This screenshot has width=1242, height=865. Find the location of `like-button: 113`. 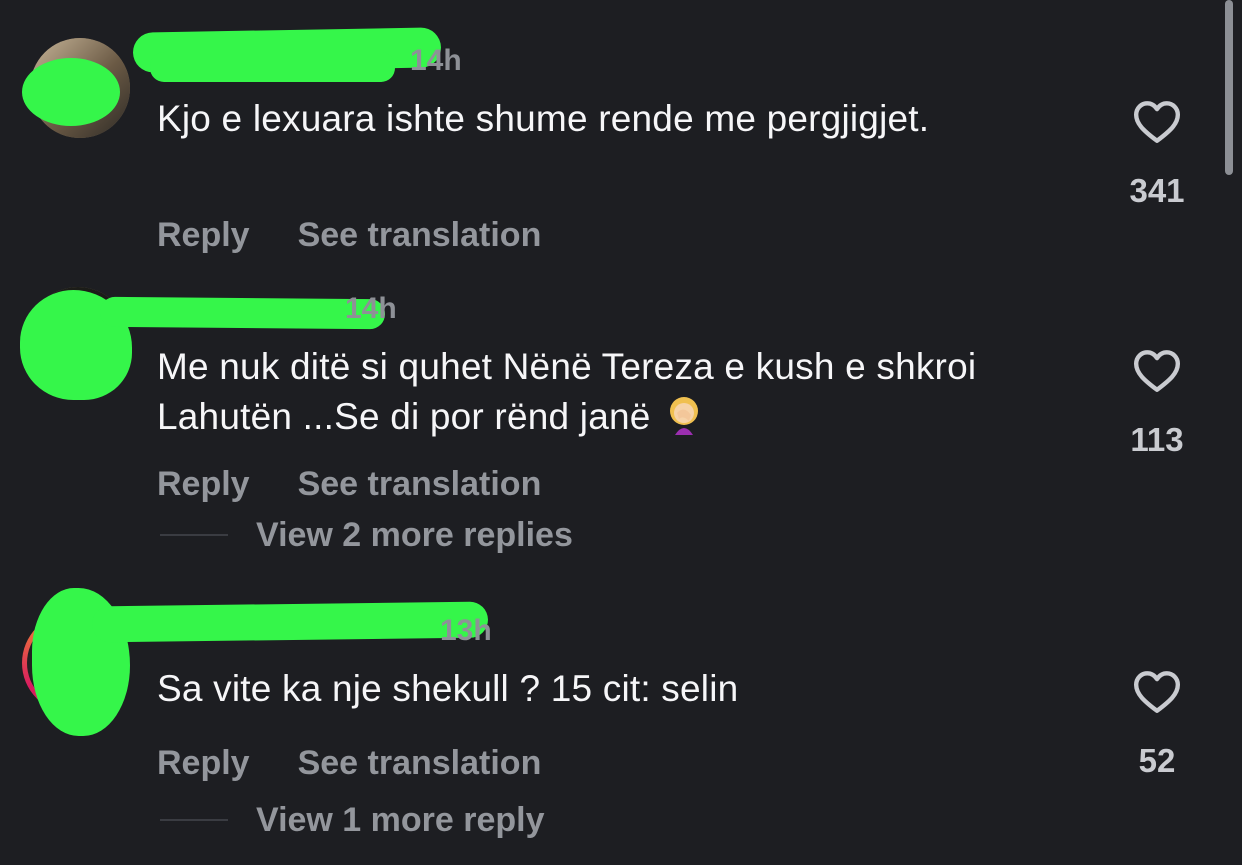

like-button: 113 is located at coordinates (1157, 403).